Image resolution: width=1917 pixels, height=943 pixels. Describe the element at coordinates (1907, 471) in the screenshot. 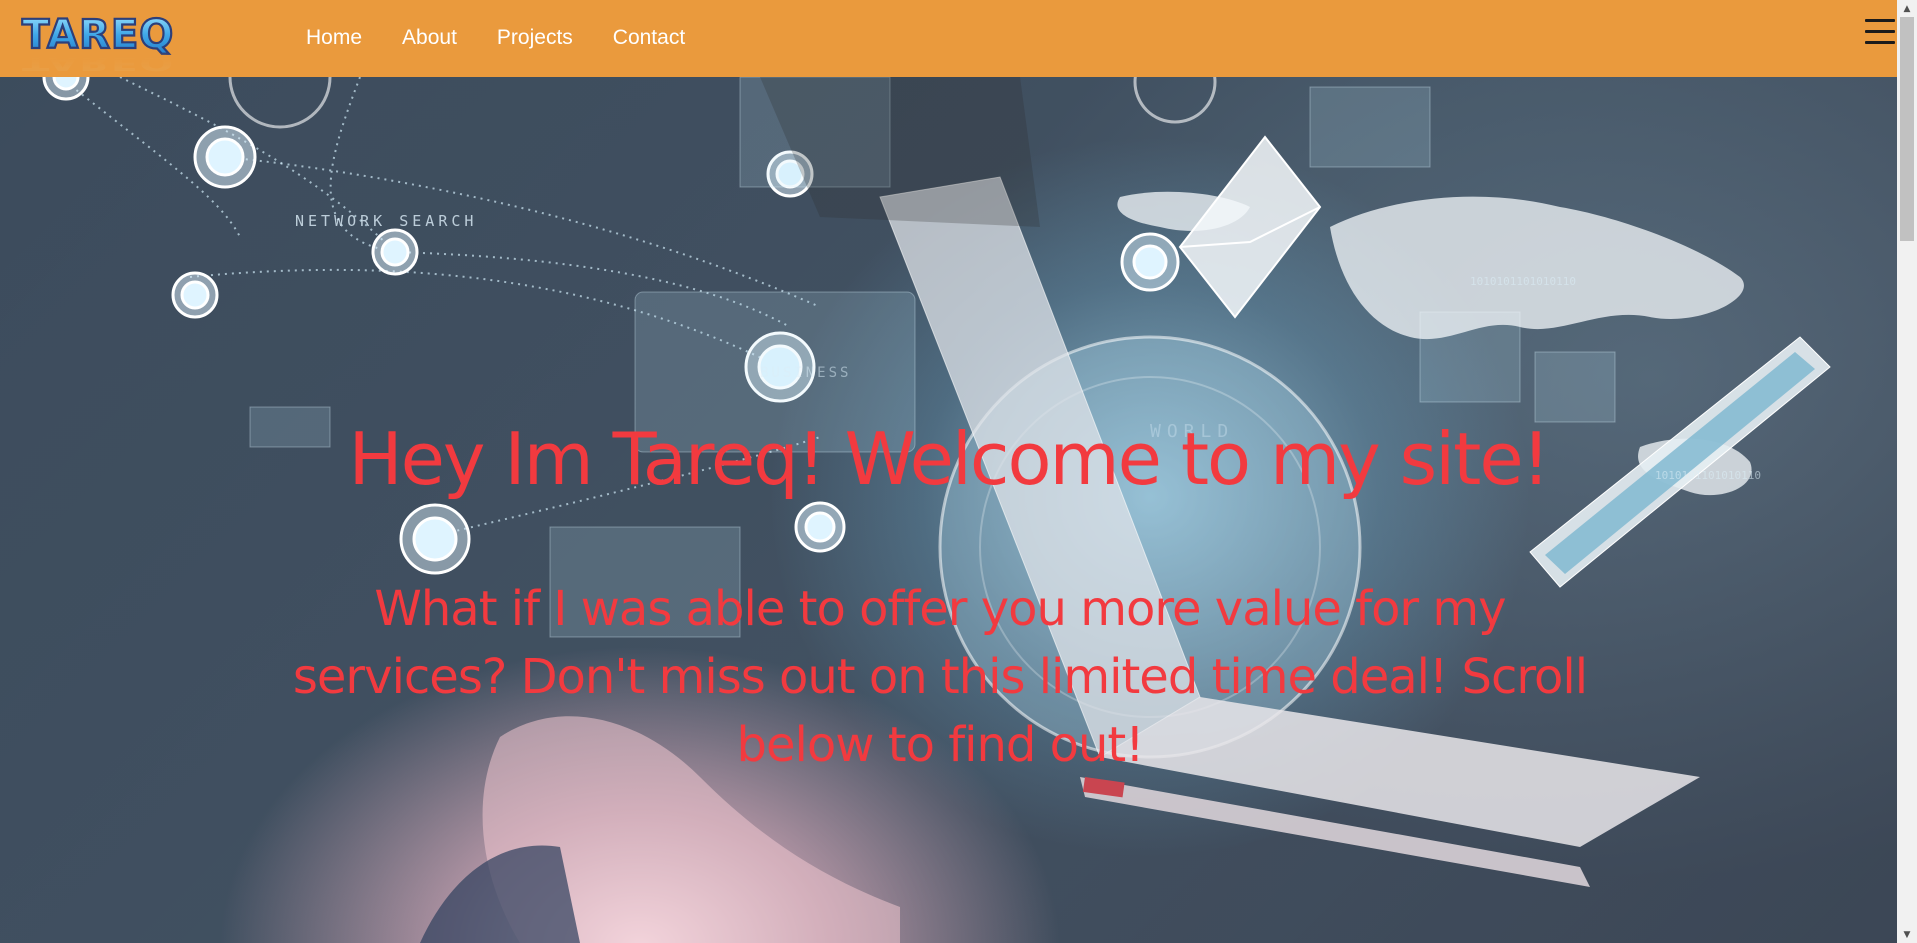

I see `vertical-scrollbar: ▲ ▼` at that location.